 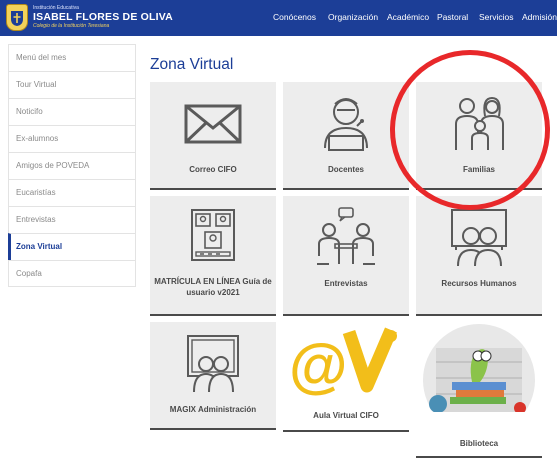 What do you see at coordinates (353, 17) in the screenshot?
I see `nav-organizacion: Organización` at bounding box center [353, 17].